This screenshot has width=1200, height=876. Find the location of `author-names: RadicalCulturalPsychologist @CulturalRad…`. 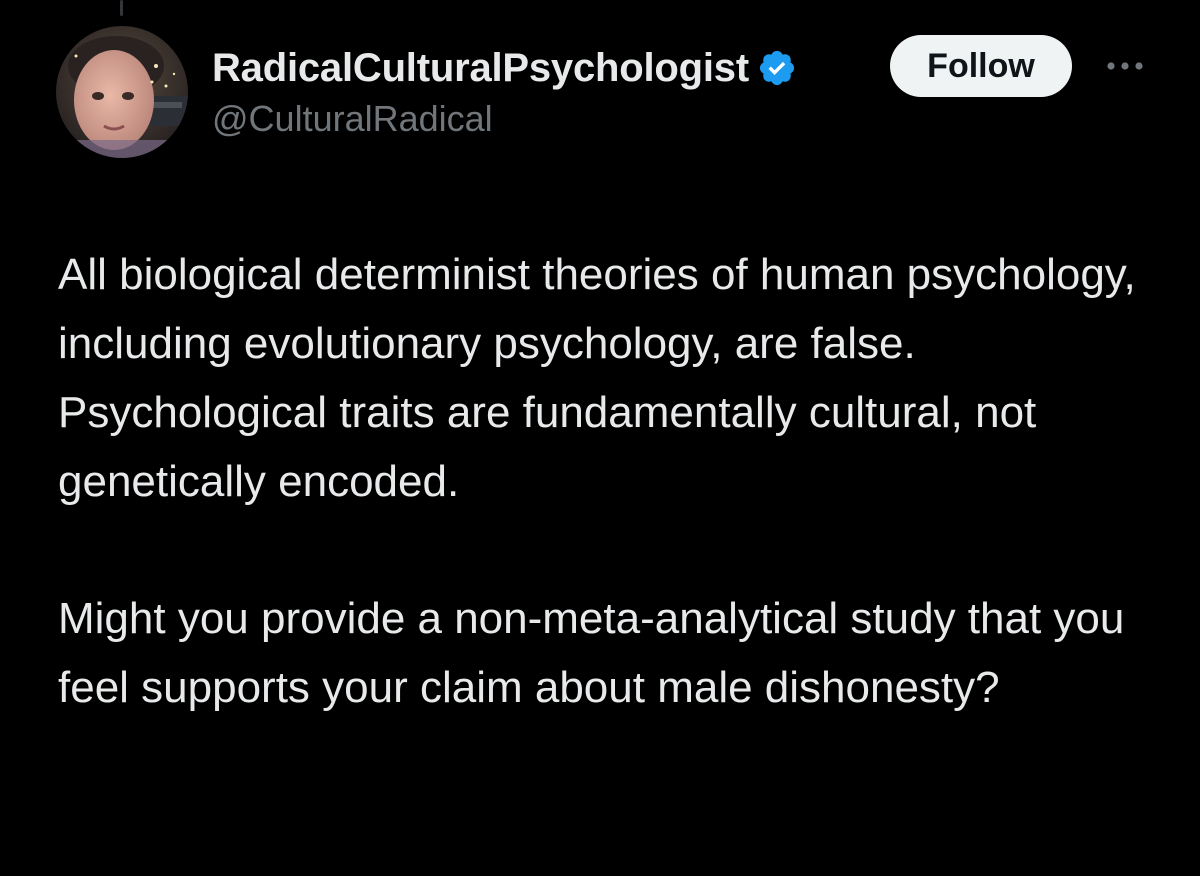

author-names: RadicalCulturalPsychologist @CulturalRad… is located at coordinates (504, 90).